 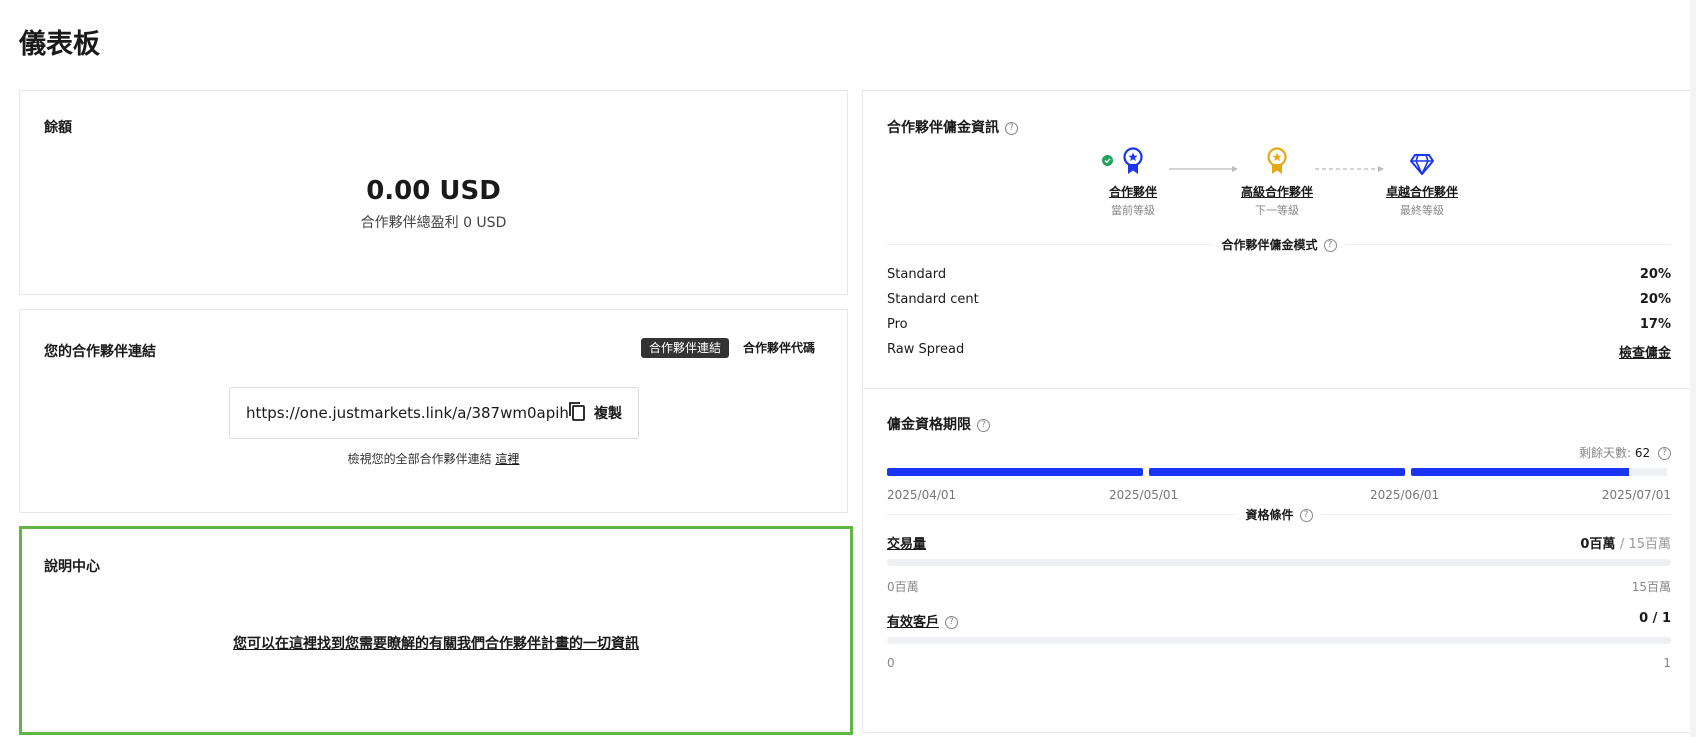 I want to click on link-type-toggle: 合作夥伴連結 合作夥伴代碼, so click(x=731, y=348).